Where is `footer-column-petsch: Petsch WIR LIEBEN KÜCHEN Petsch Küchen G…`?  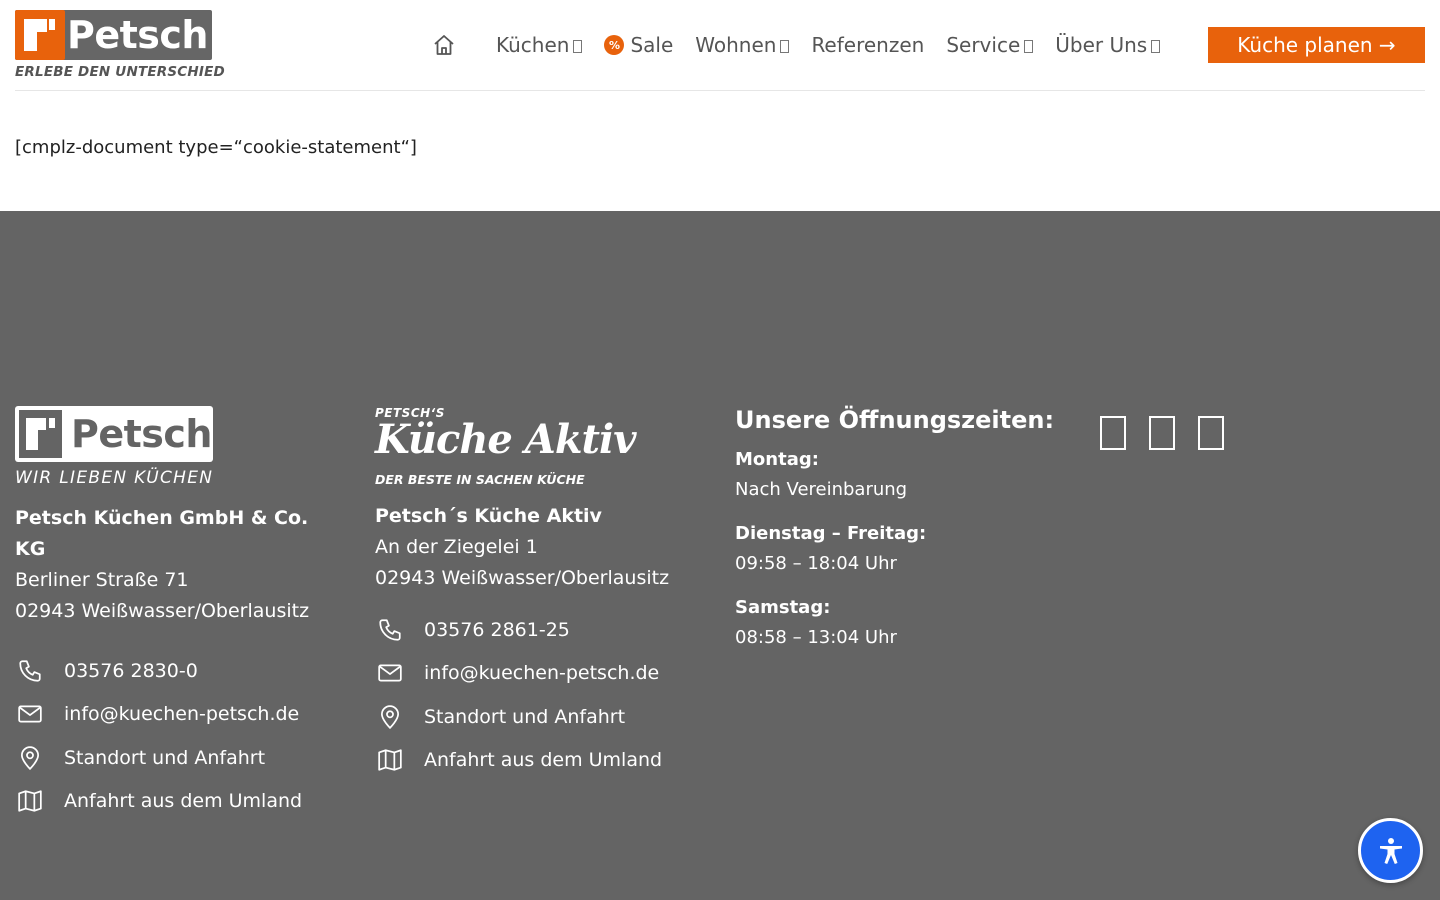 footer-column-petsch: Petsch WIR LIEBEN KÜCHEN Petsch Küchen G… is located at coordinates (175, 614).